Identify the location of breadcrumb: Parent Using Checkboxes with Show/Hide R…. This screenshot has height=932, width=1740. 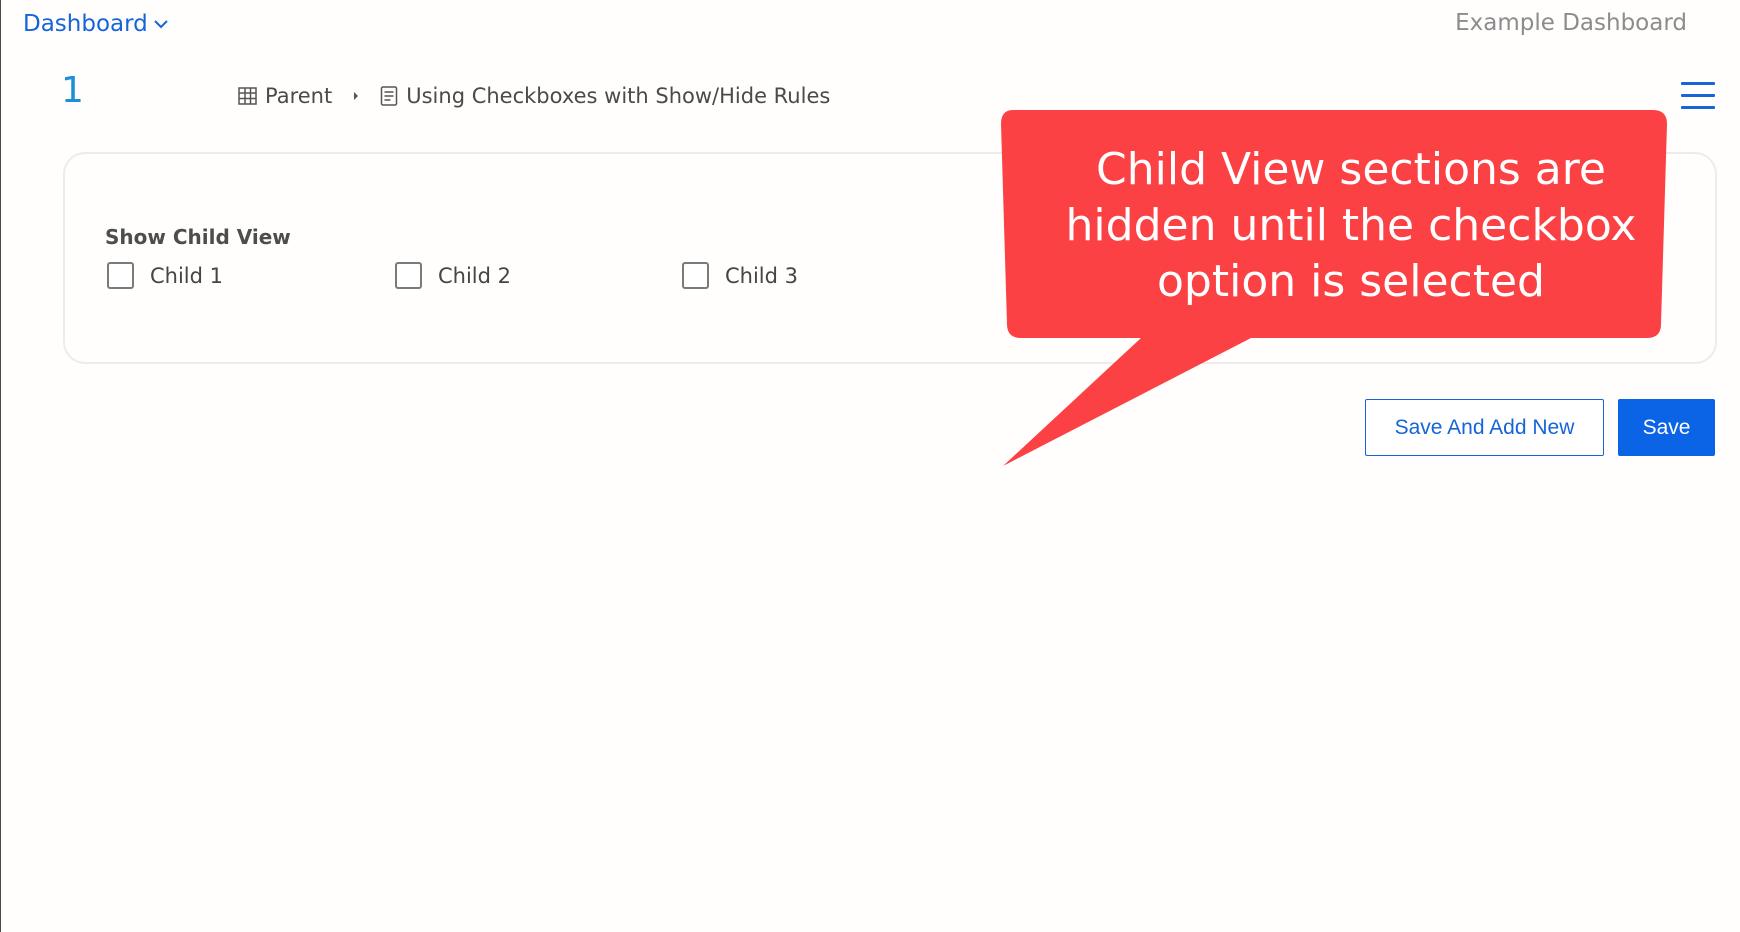
(534, 96).